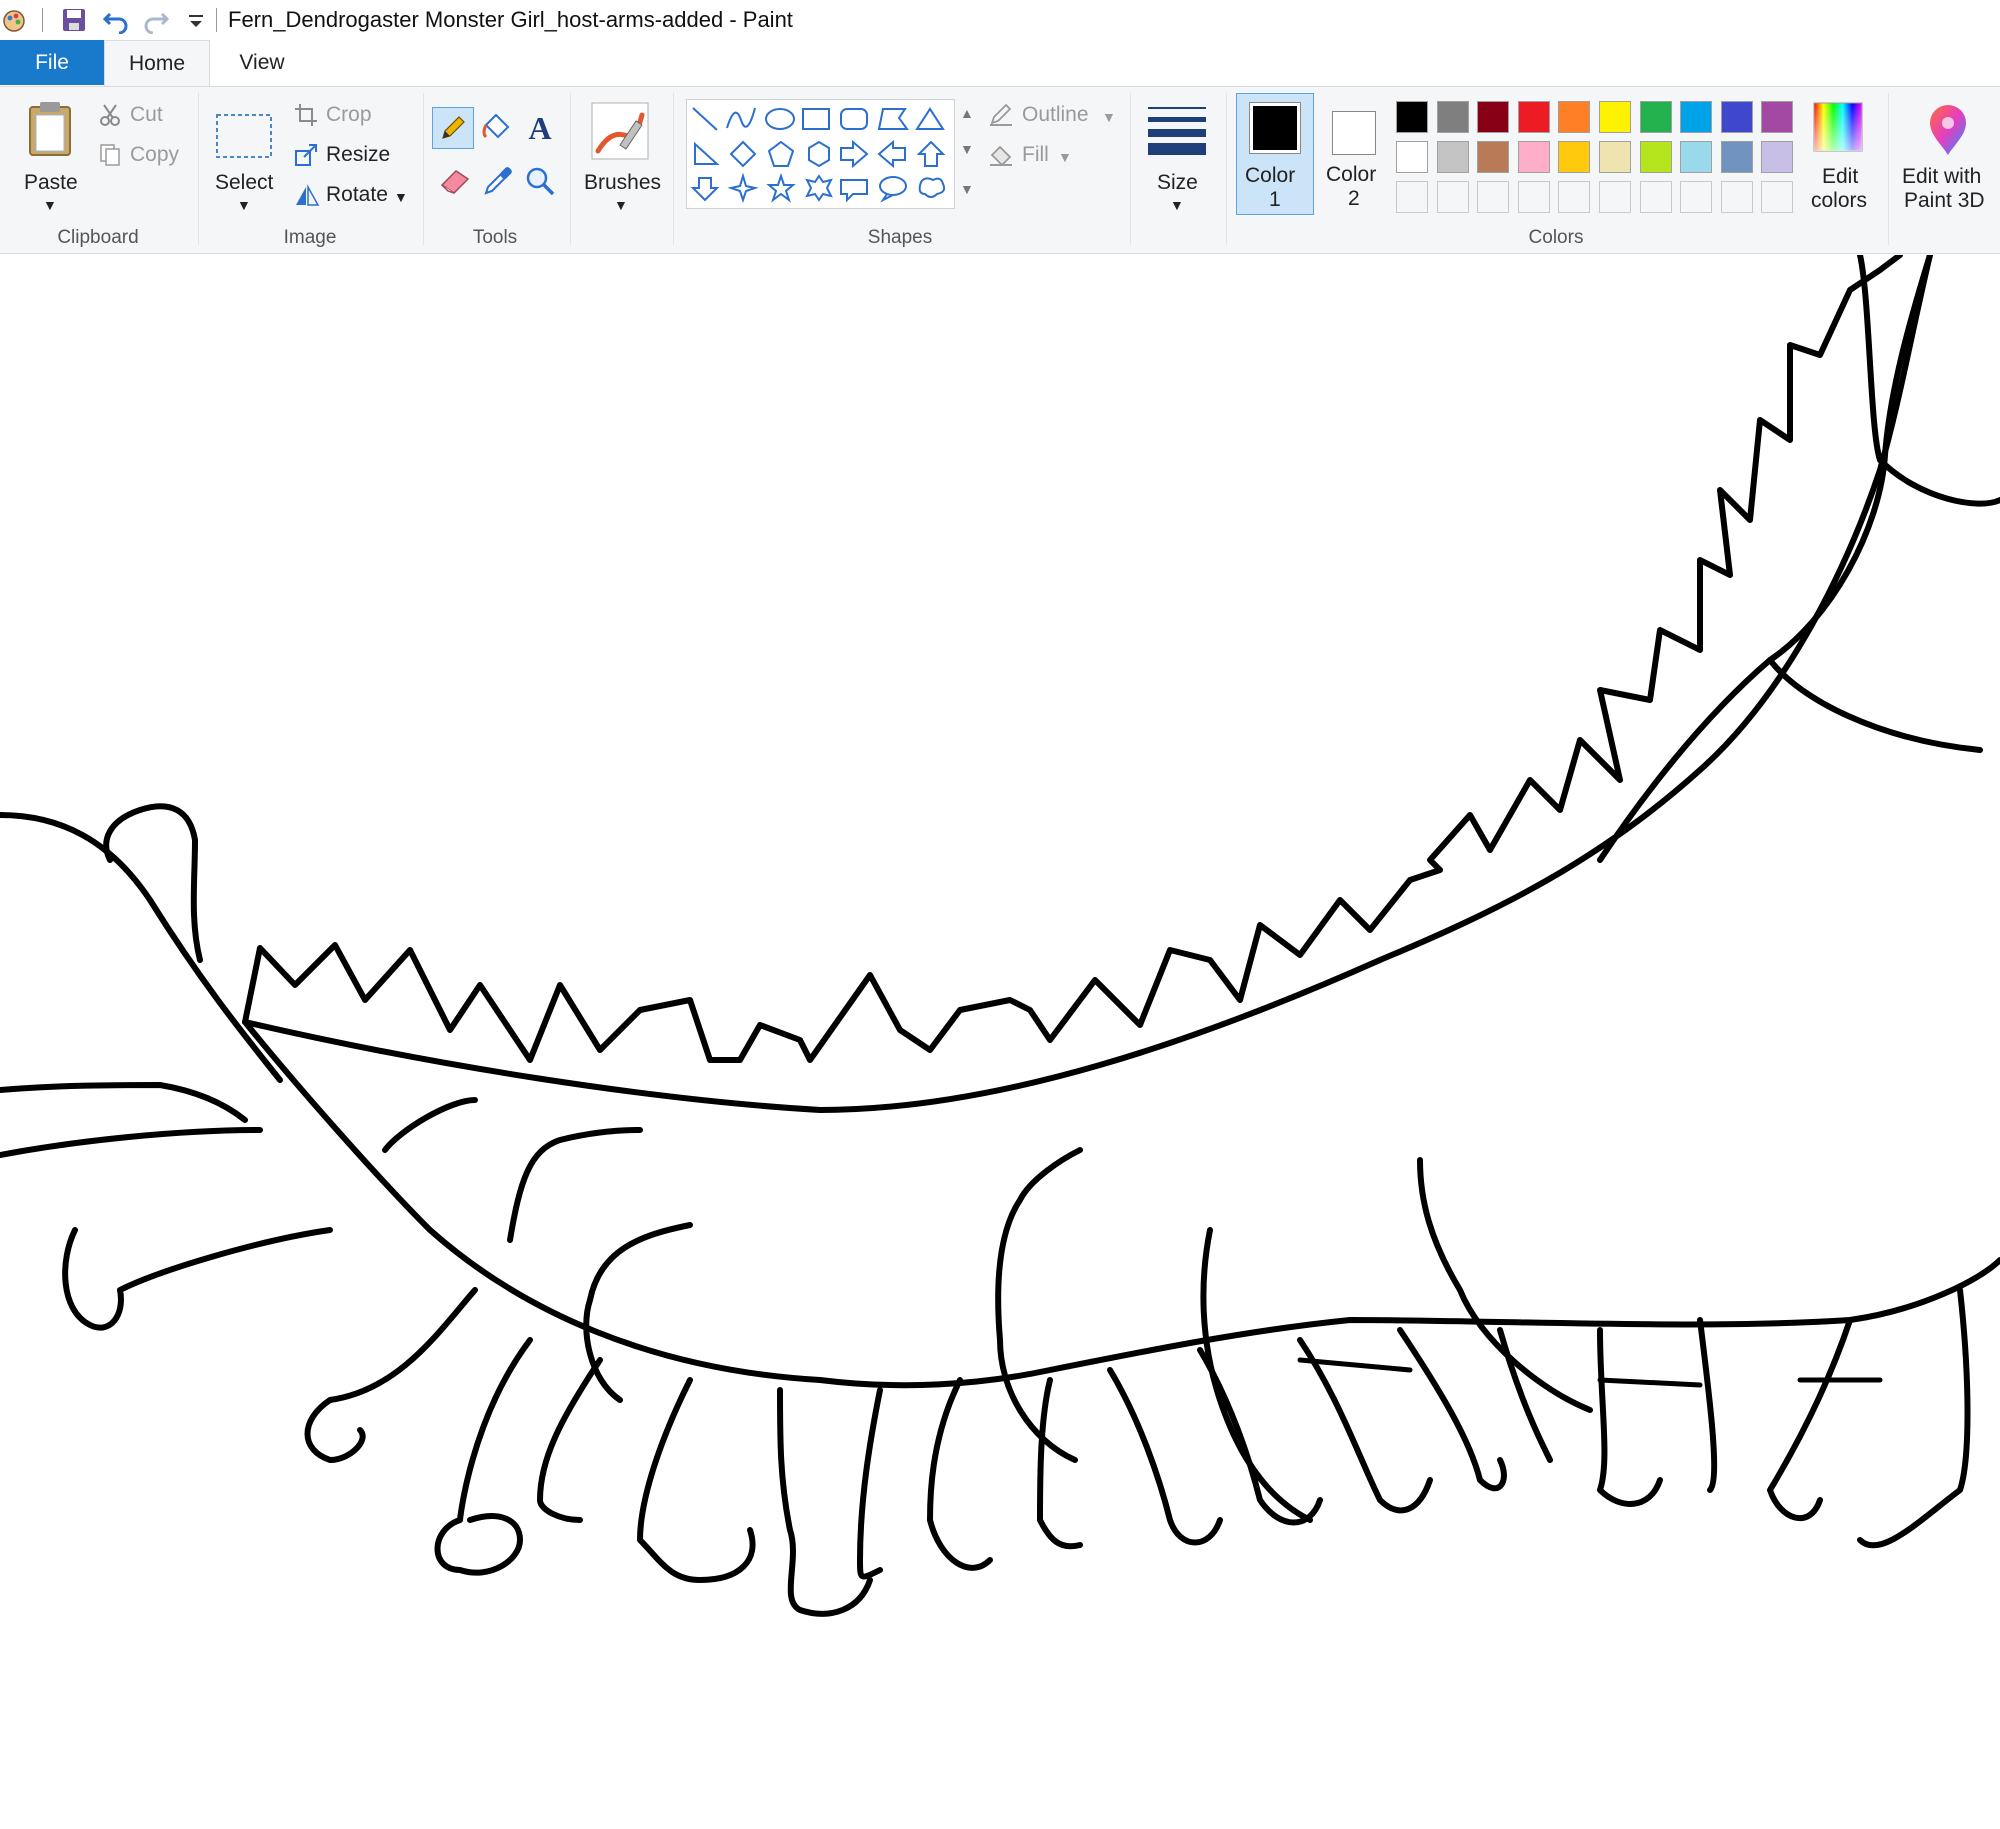 The image size is (2000, 1829). What do you see at coordinates (1177, 160) in the screenshot?
I see `size-button: Size ▼` at bounding box center [1177, 160].